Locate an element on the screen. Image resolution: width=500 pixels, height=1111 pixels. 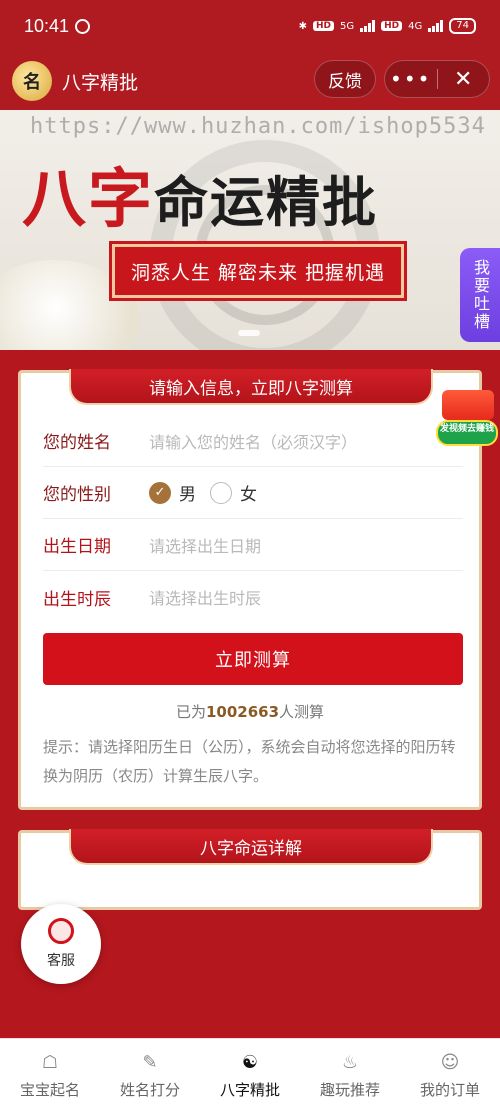
birth-hour-row: 出生时辰 请选择出生时辰 is located at coordinates (253, 597).